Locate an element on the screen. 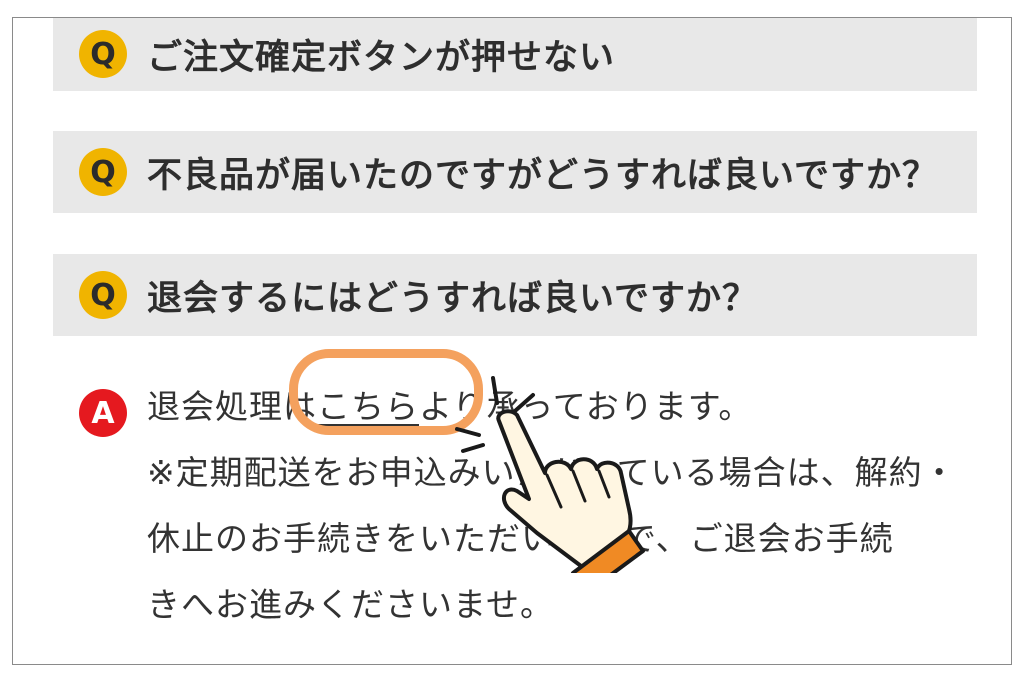 The image size is (1024, 683). faq-question-text: 不良品が届いたのですがどうすれば良いですか？ is located at coordinates (542, 175).